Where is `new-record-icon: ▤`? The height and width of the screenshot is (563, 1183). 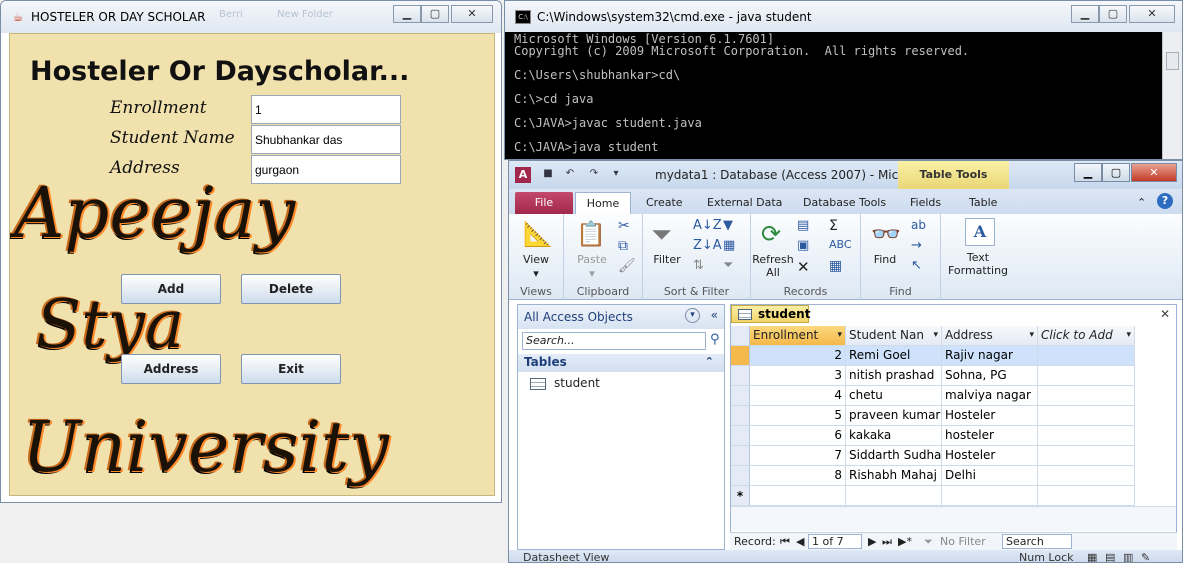
new-record-icon: ▤ is located at coordinates (803, 225).